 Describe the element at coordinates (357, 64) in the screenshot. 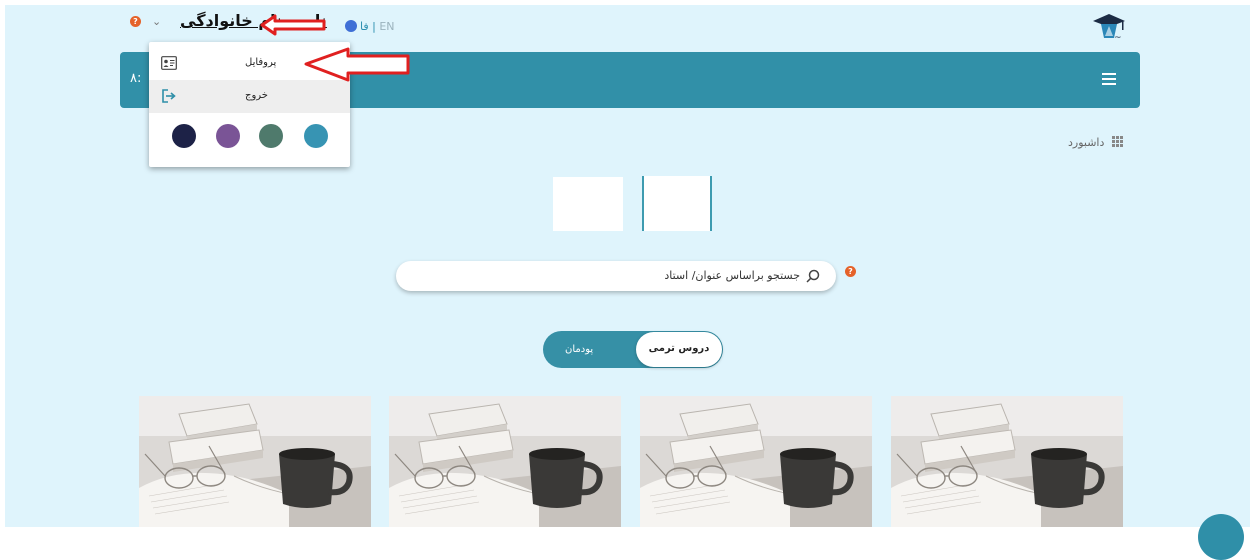

I see `annotation-arrow-profile` at that location.